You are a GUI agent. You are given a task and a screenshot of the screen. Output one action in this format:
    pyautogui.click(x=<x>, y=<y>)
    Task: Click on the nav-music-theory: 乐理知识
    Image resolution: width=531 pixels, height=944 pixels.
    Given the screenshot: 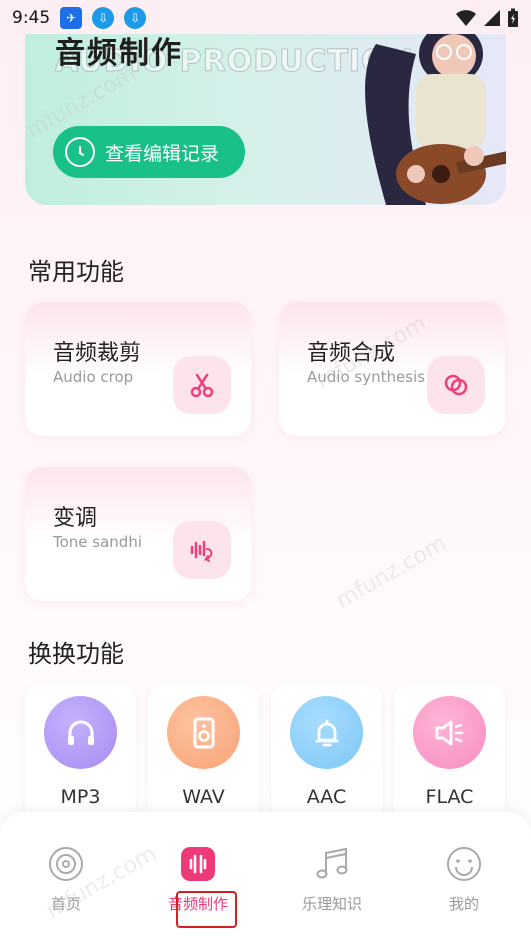 What is the action you would take?
    pyautogui.click(x=332, y=878)
    